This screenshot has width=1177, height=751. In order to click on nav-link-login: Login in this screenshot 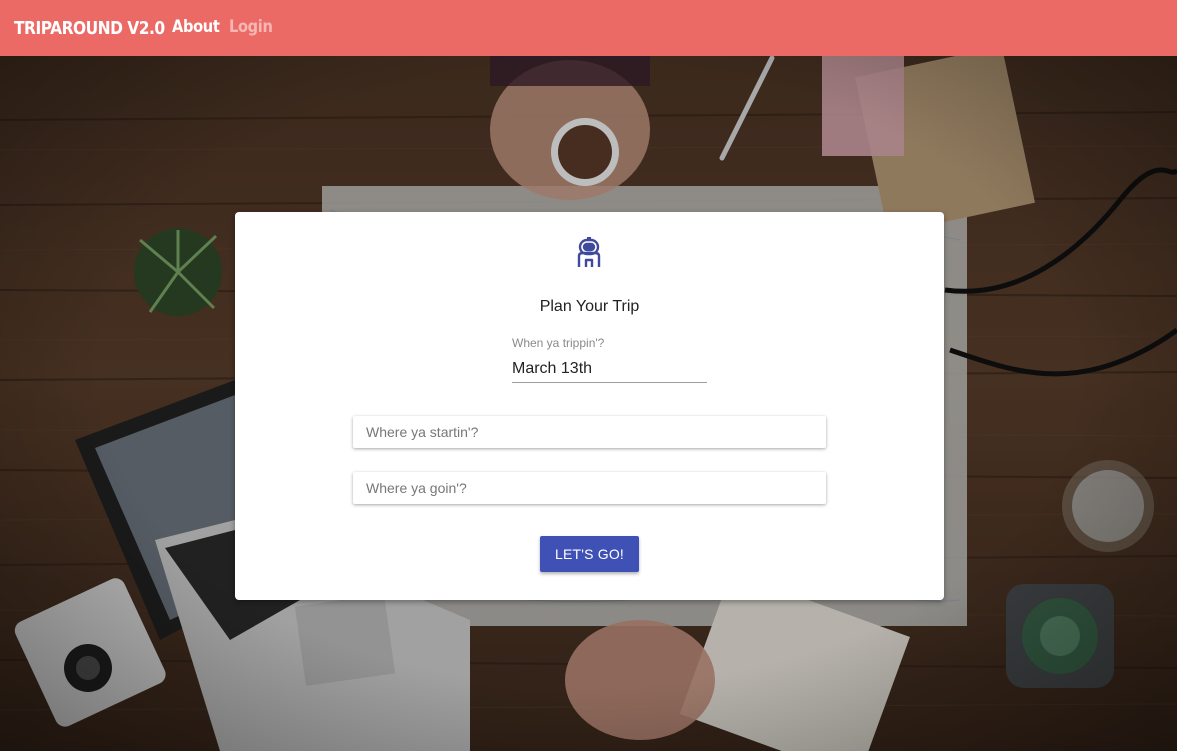, I will do `click(251, 27)`.